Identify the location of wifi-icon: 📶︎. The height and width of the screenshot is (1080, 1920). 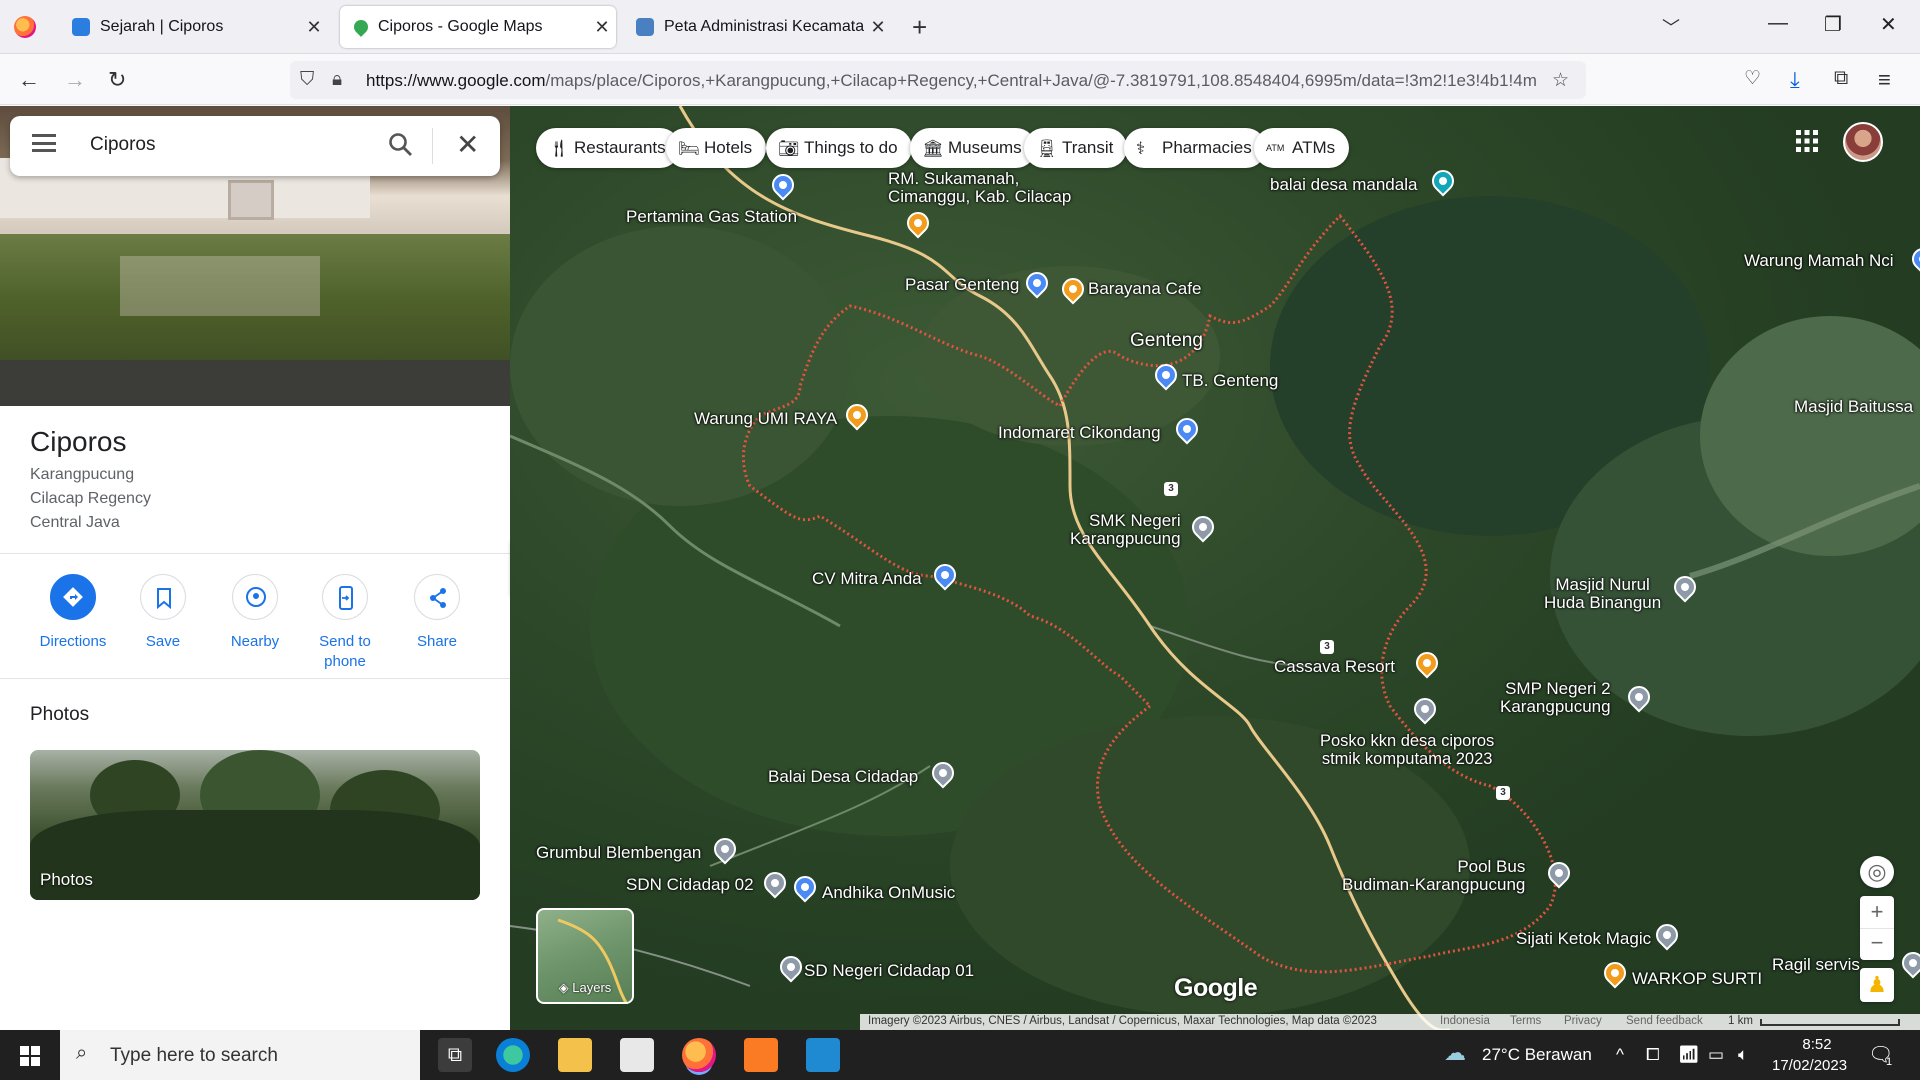
(1689, 1055).